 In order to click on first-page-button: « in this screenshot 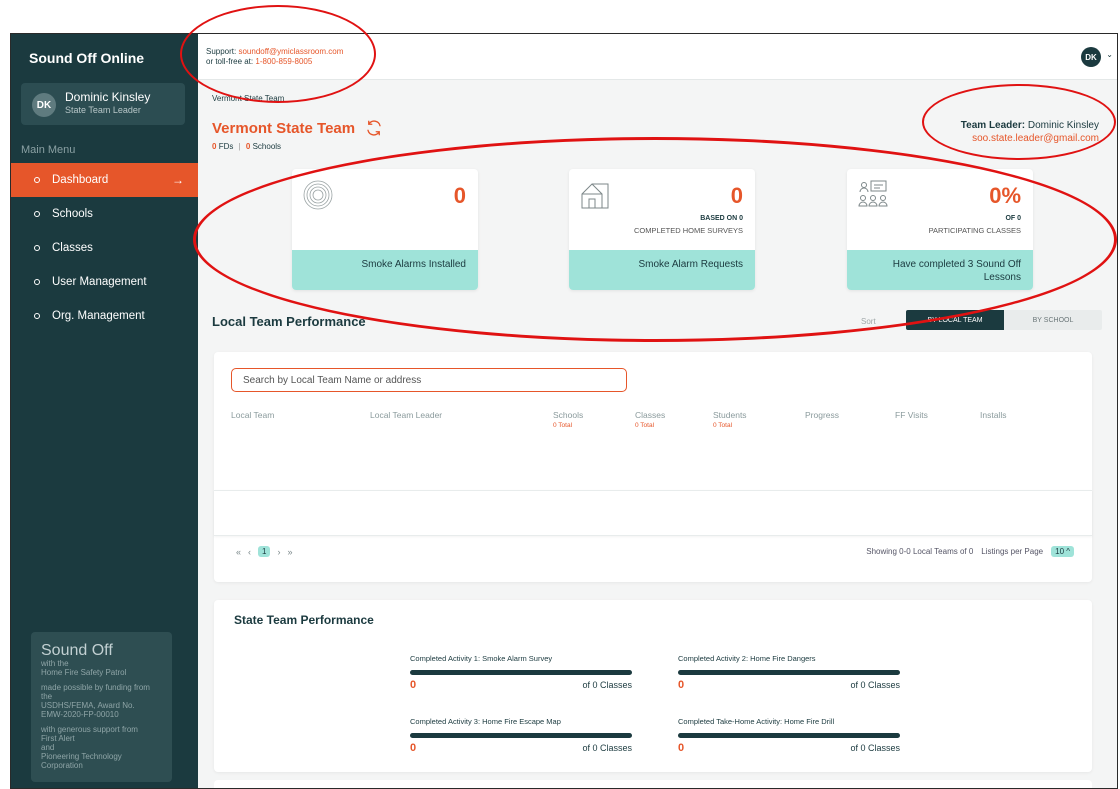, I will do `click(238, 552)`.